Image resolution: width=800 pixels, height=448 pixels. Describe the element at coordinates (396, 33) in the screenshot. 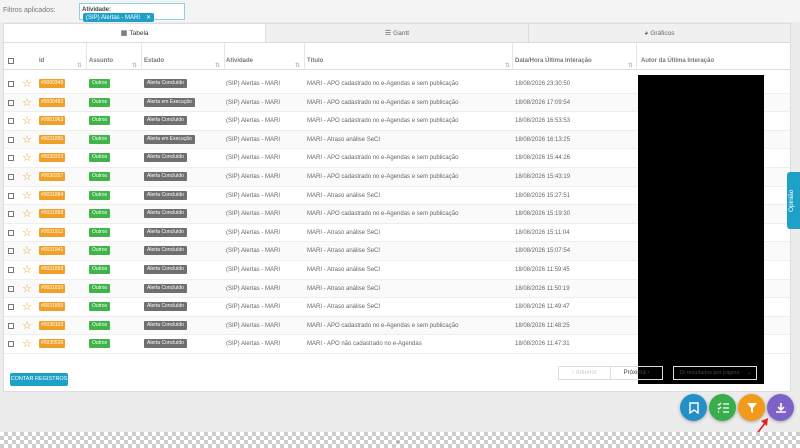

I see `tab-gantt: ☰ Gantt` at that location.